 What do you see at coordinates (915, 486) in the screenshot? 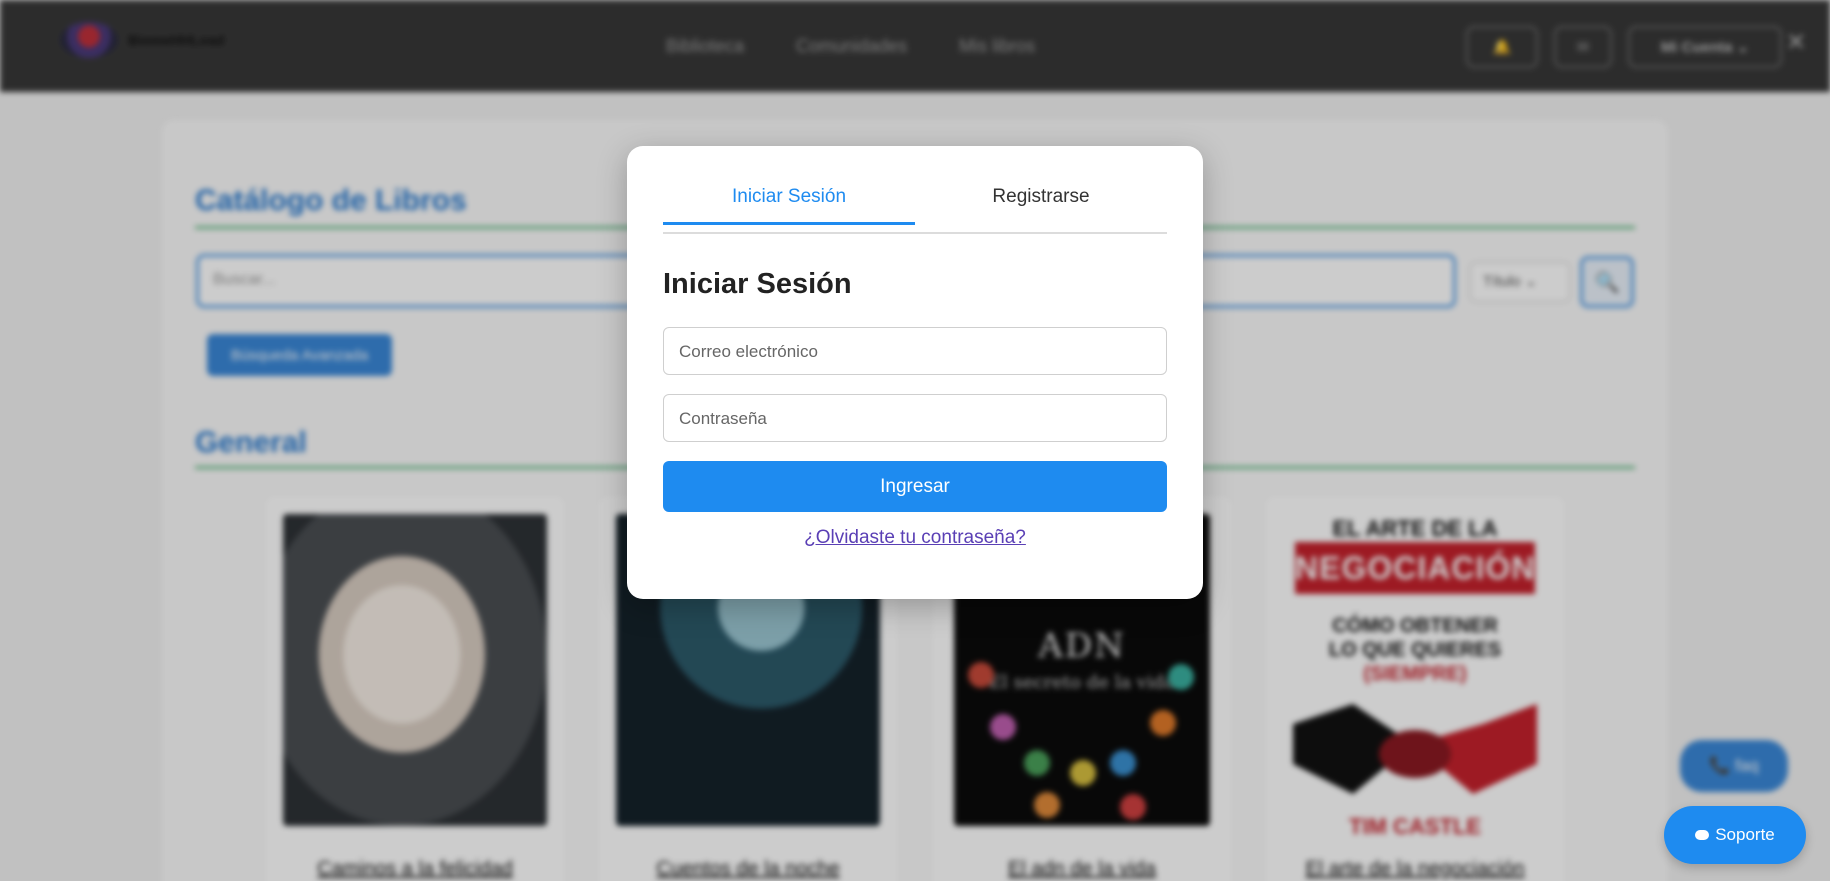
I see `login-button: Ingresar` at bounding box center [915, 486].